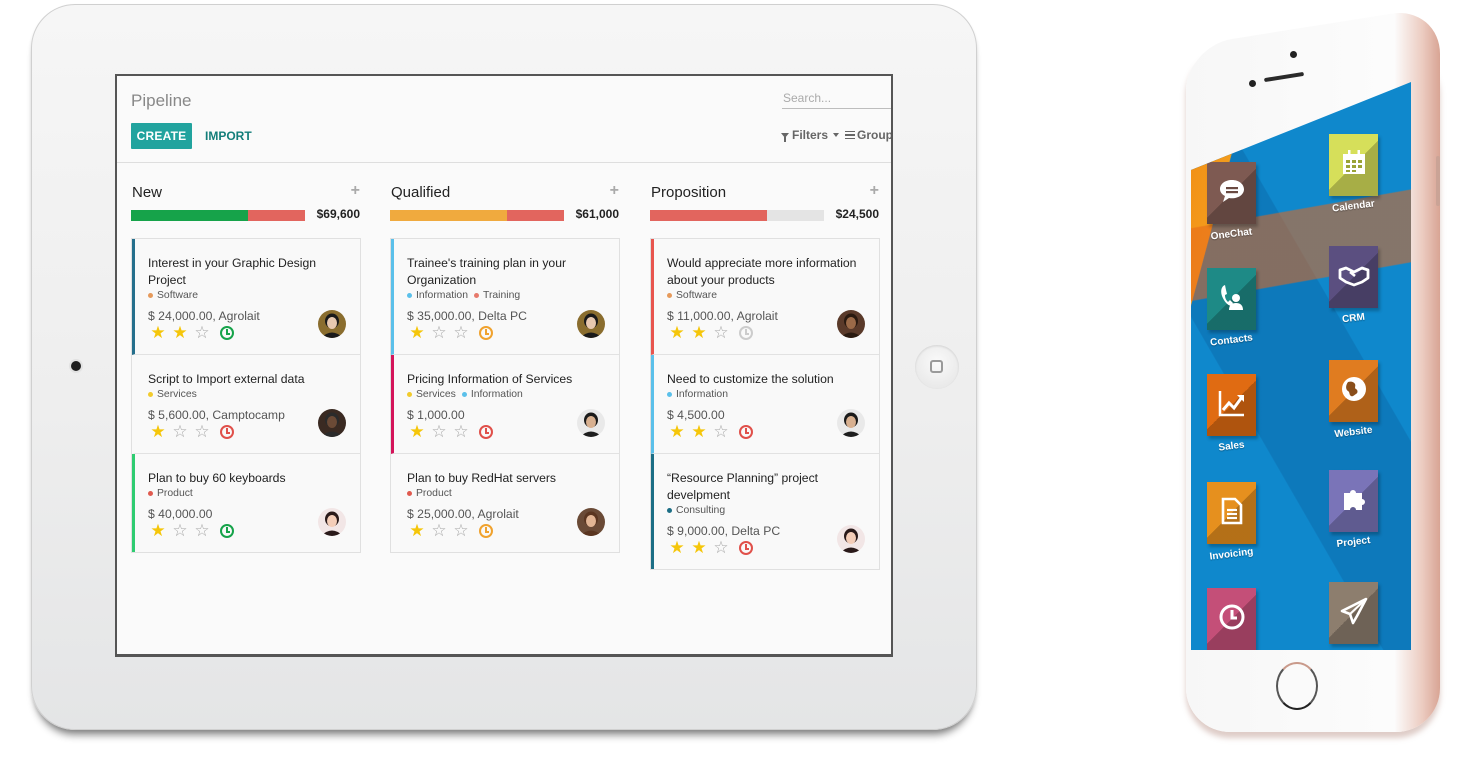  I want to click on app-tile-project: Project, so click(1353, 510).